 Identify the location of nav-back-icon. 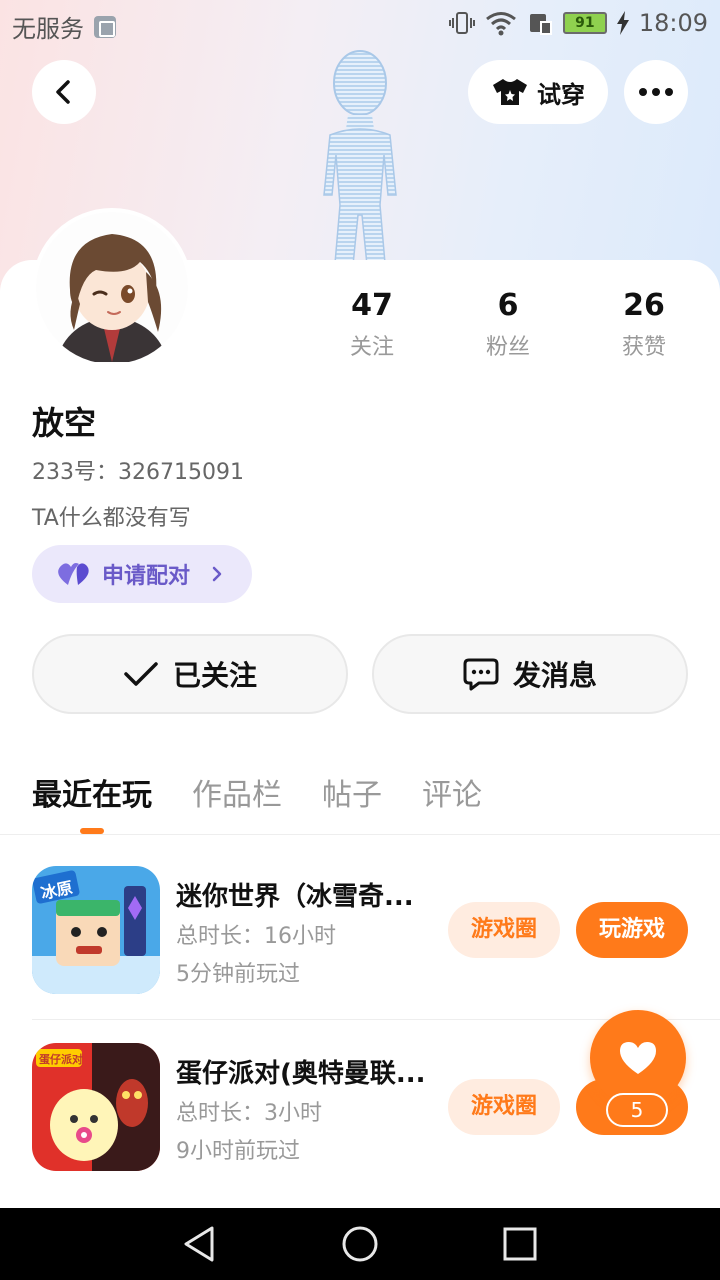
(200, 1244).